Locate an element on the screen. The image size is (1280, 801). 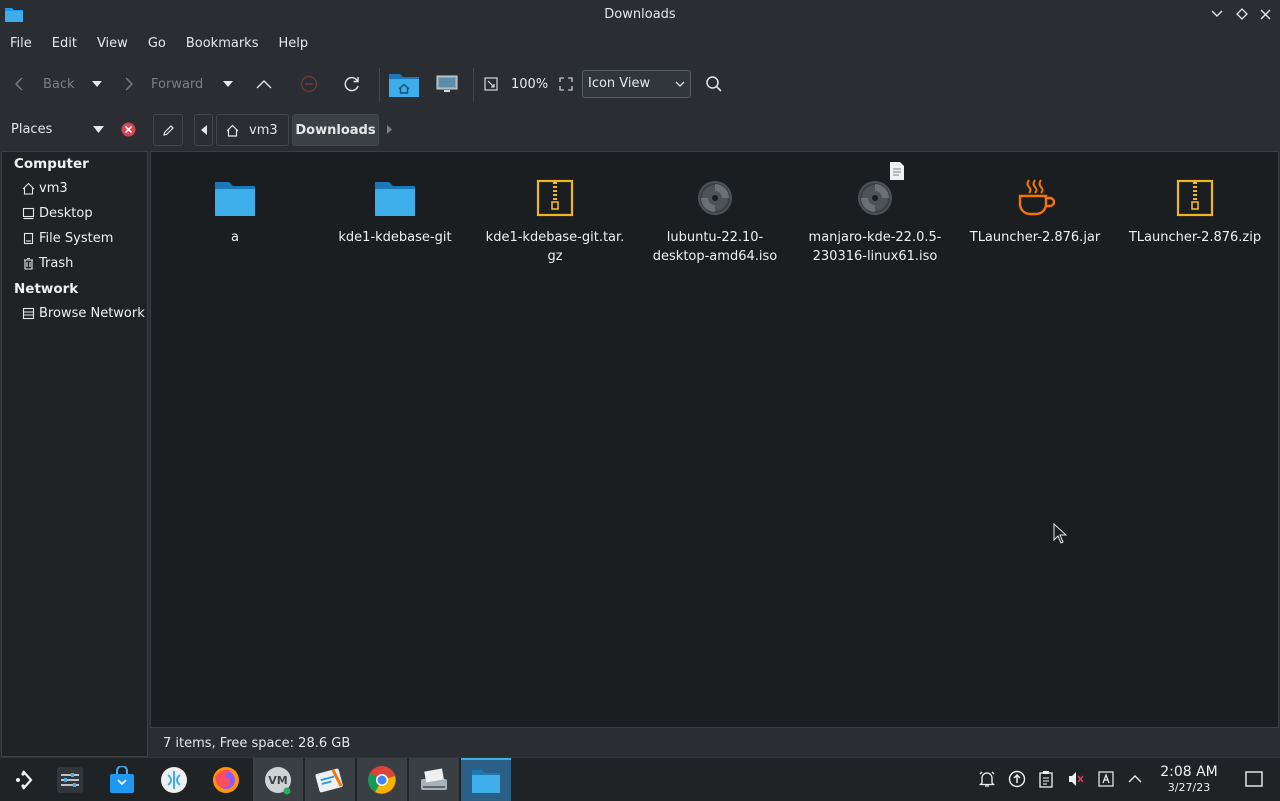
sidebar-item-vm3: vm3 is located at coordinates (45, 188).